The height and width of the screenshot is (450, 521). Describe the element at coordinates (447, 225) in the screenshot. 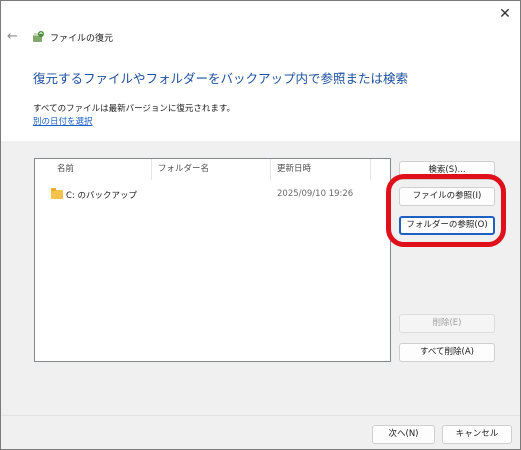

I see `browse-folders-button: フォルダーの参照(O)` at that location.